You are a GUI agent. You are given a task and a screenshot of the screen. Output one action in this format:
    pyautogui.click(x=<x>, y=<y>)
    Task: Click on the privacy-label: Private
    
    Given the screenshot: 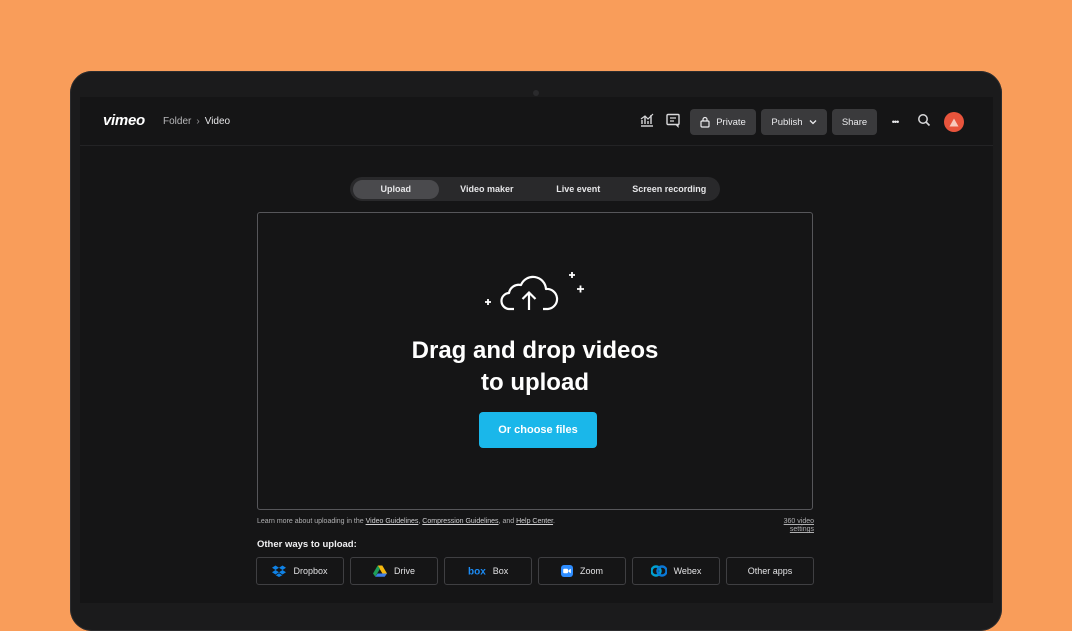 What is the action you would take?
    pyautogui.click(x=731, y=122)
    